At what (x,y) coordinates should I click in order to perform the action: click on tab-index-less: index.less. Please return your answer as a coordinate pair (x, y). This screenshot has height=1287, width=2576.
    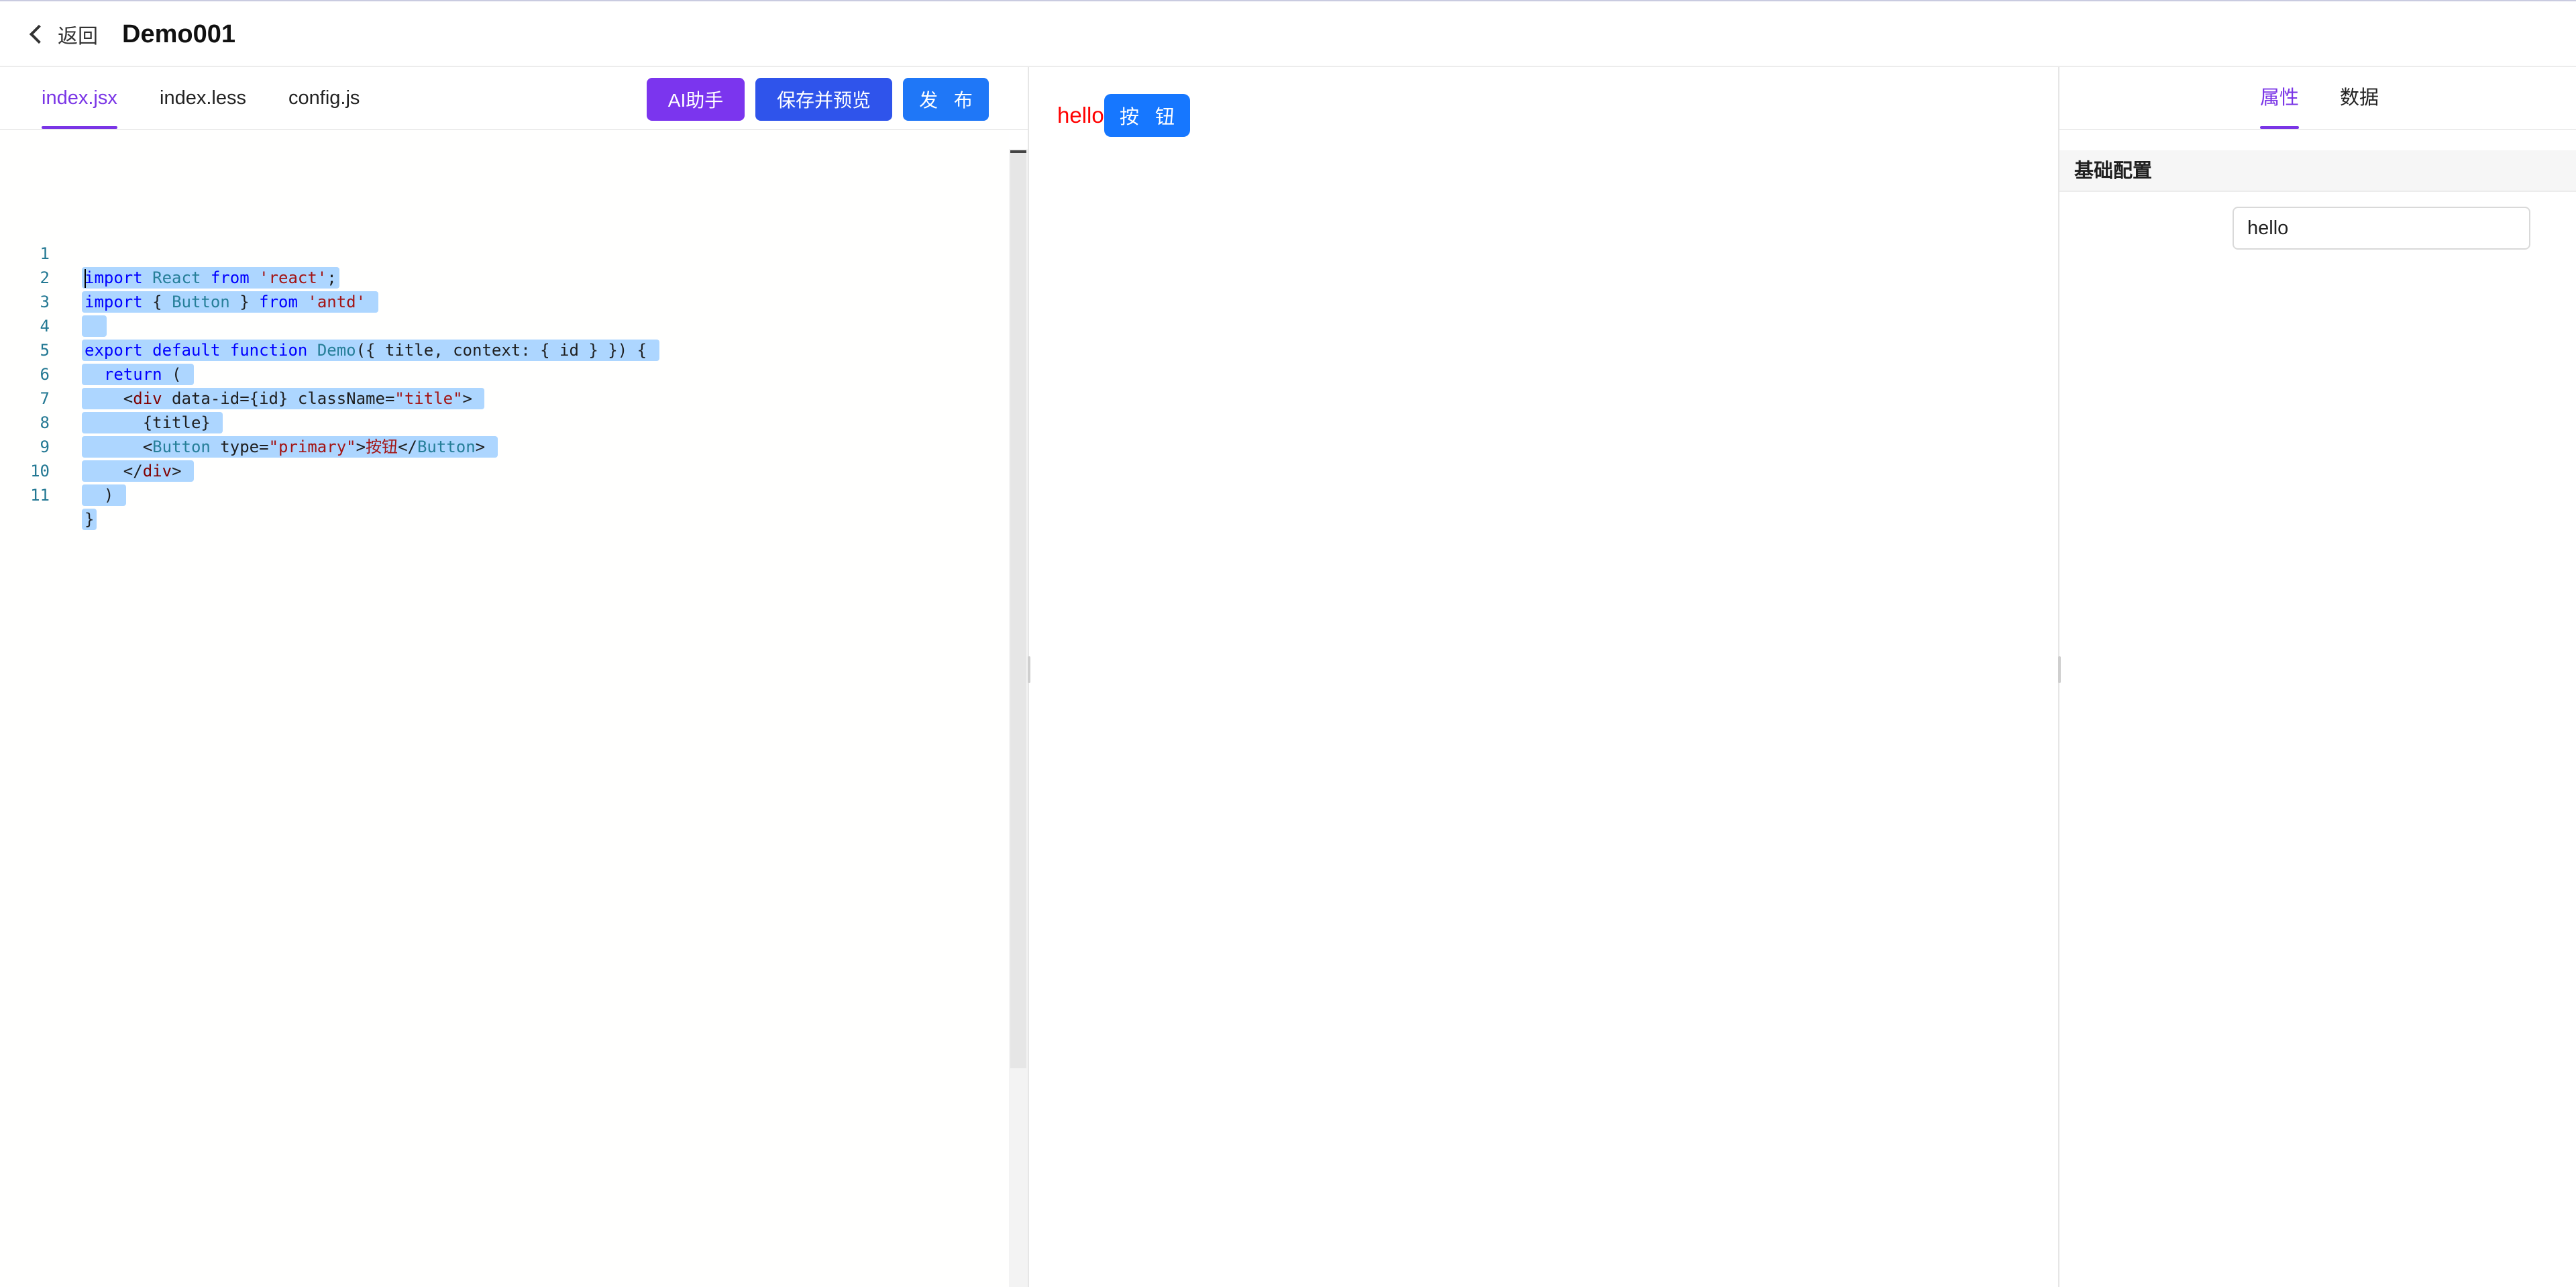
    Looking at the image, I should click on (203, 98).